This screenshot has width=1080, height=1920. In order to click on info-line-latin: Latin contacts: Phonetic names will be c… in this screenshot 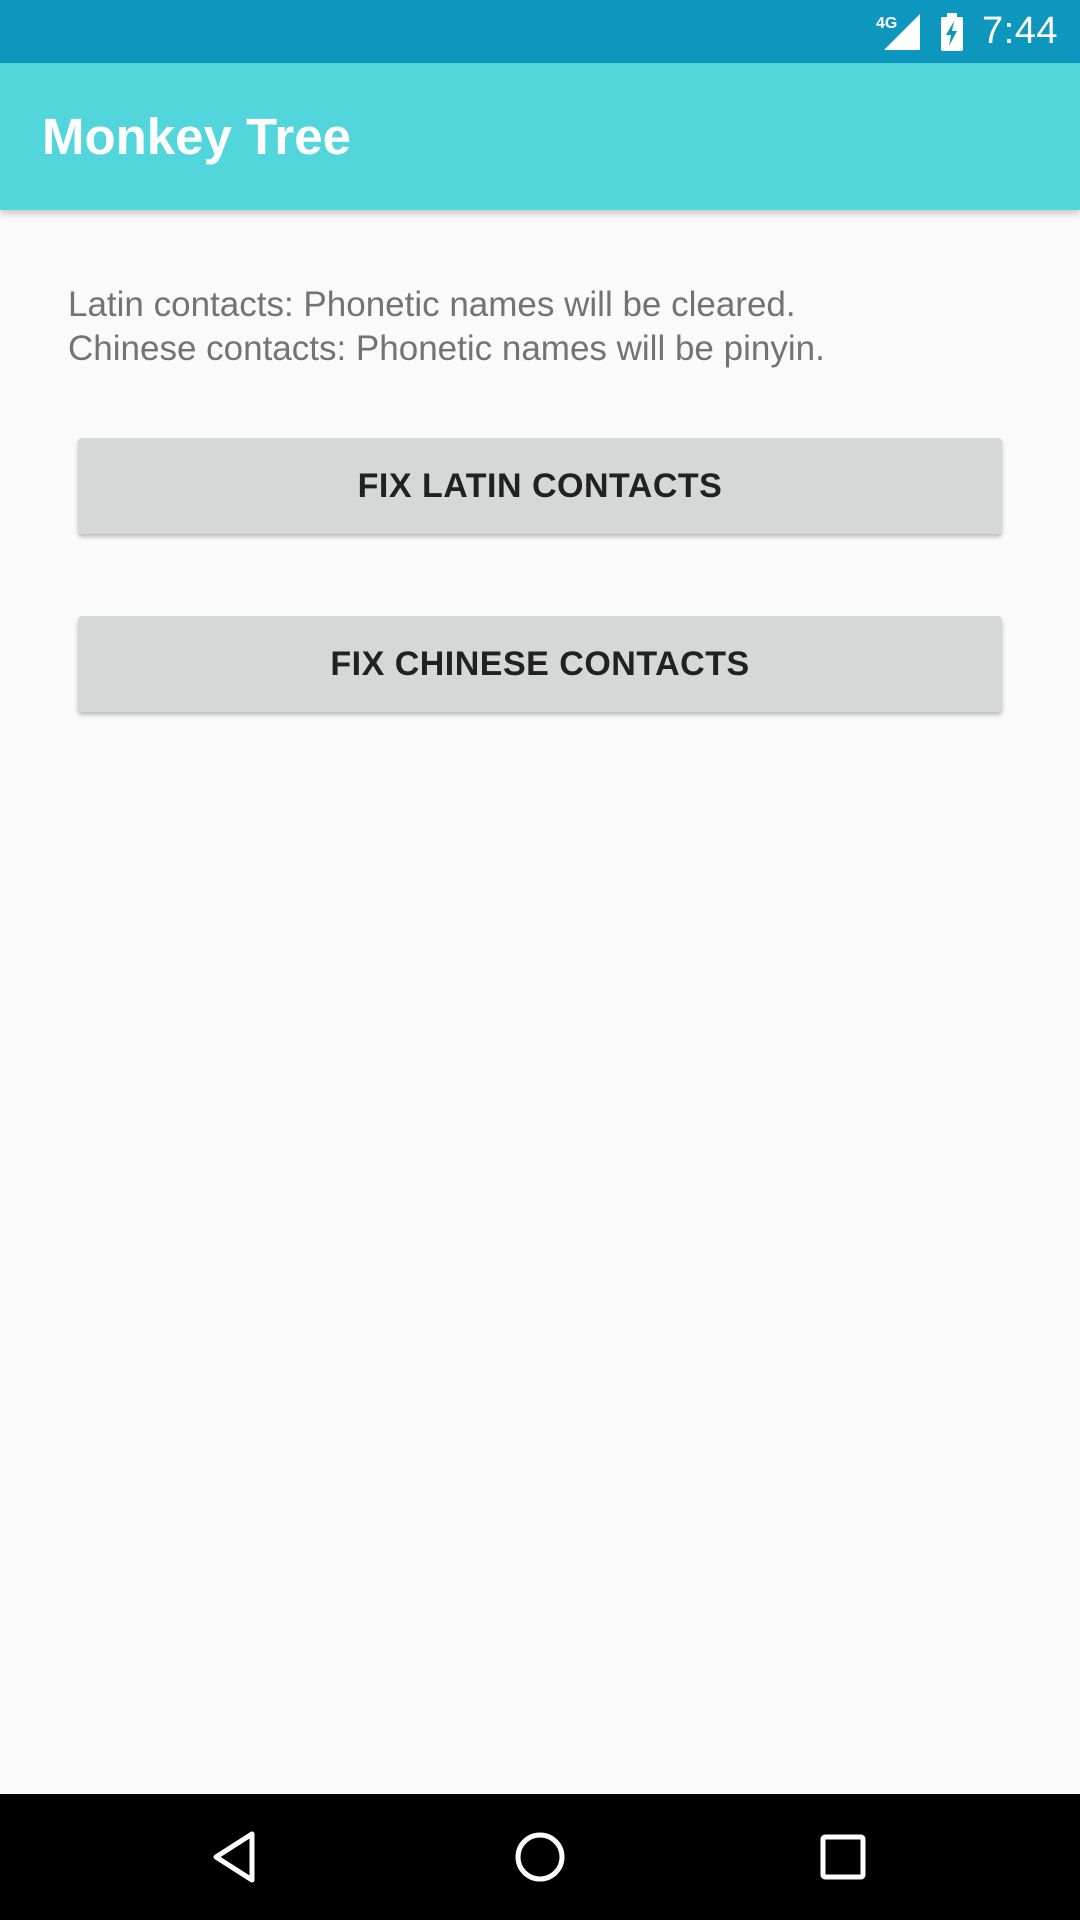, I will do `click(432, 304)`.